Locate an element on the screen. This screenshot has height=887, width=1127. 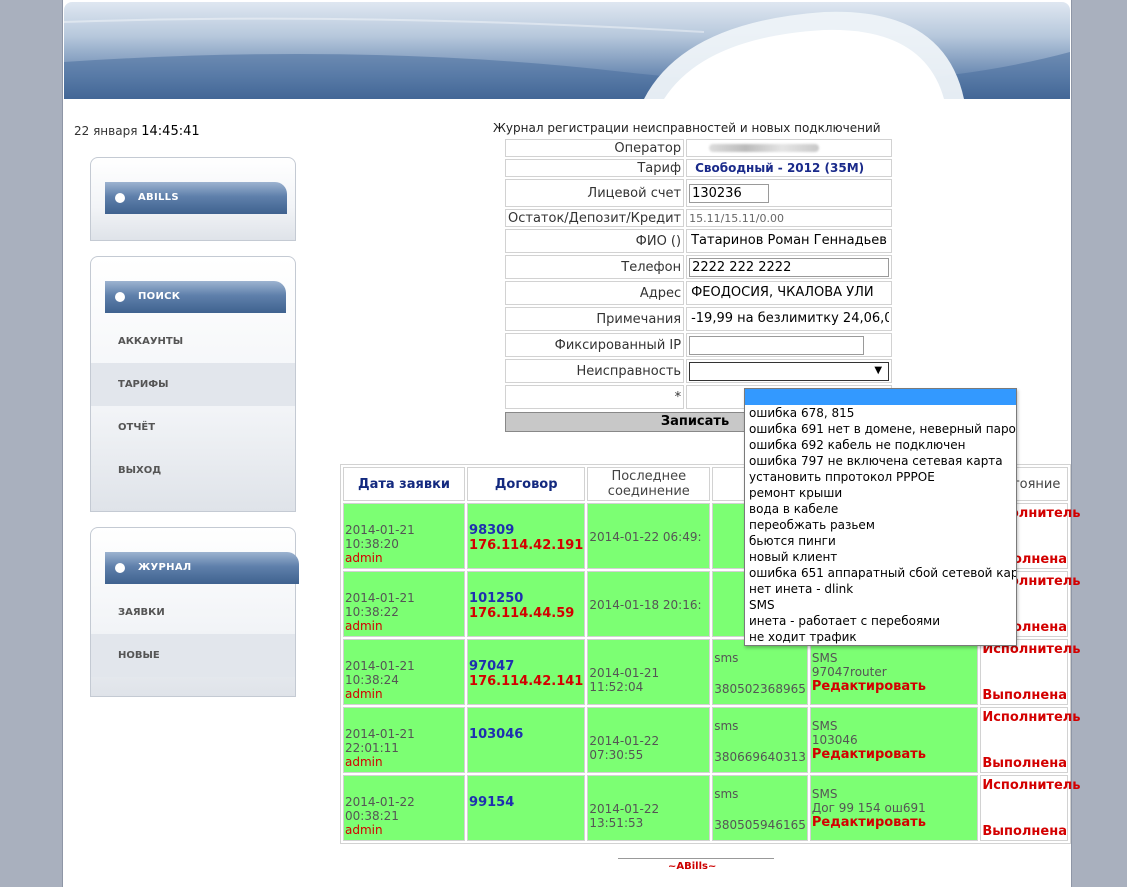
last-connection: 2014-01-22 13:51:53 is located at coordinates (624, 816).